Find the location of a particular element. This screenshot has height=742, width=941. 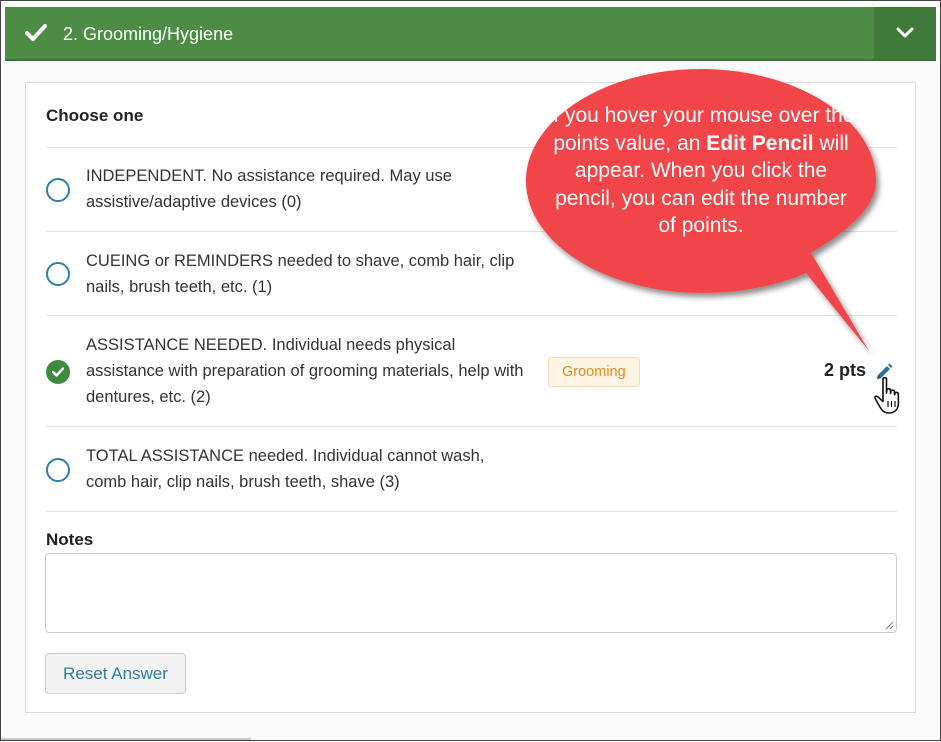

points-value: 2 pts is located at coordinates (845, 370).